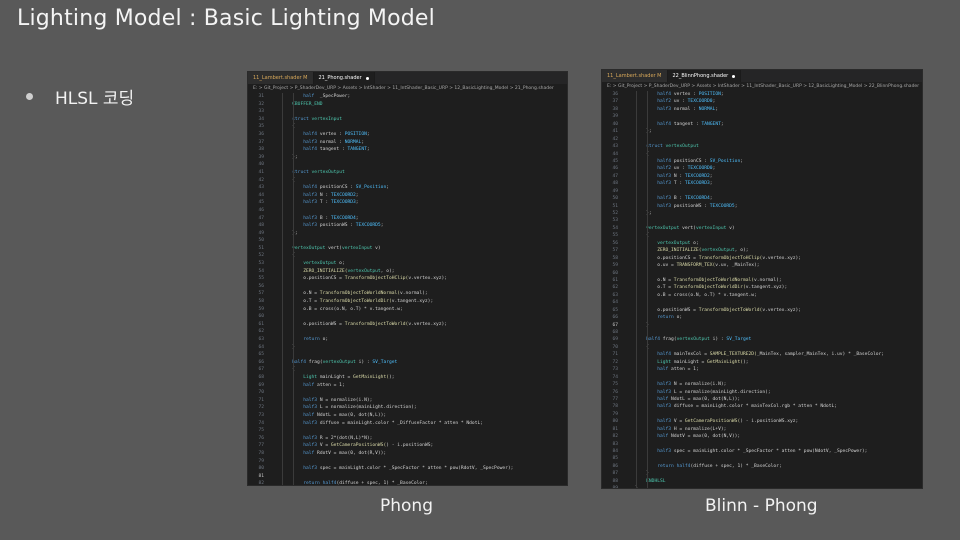 The image size is (960, 540). What do you see at coordinates (407, 165) in the screenshot?
I see `code-line: 40` at bounding box center [407, 165].